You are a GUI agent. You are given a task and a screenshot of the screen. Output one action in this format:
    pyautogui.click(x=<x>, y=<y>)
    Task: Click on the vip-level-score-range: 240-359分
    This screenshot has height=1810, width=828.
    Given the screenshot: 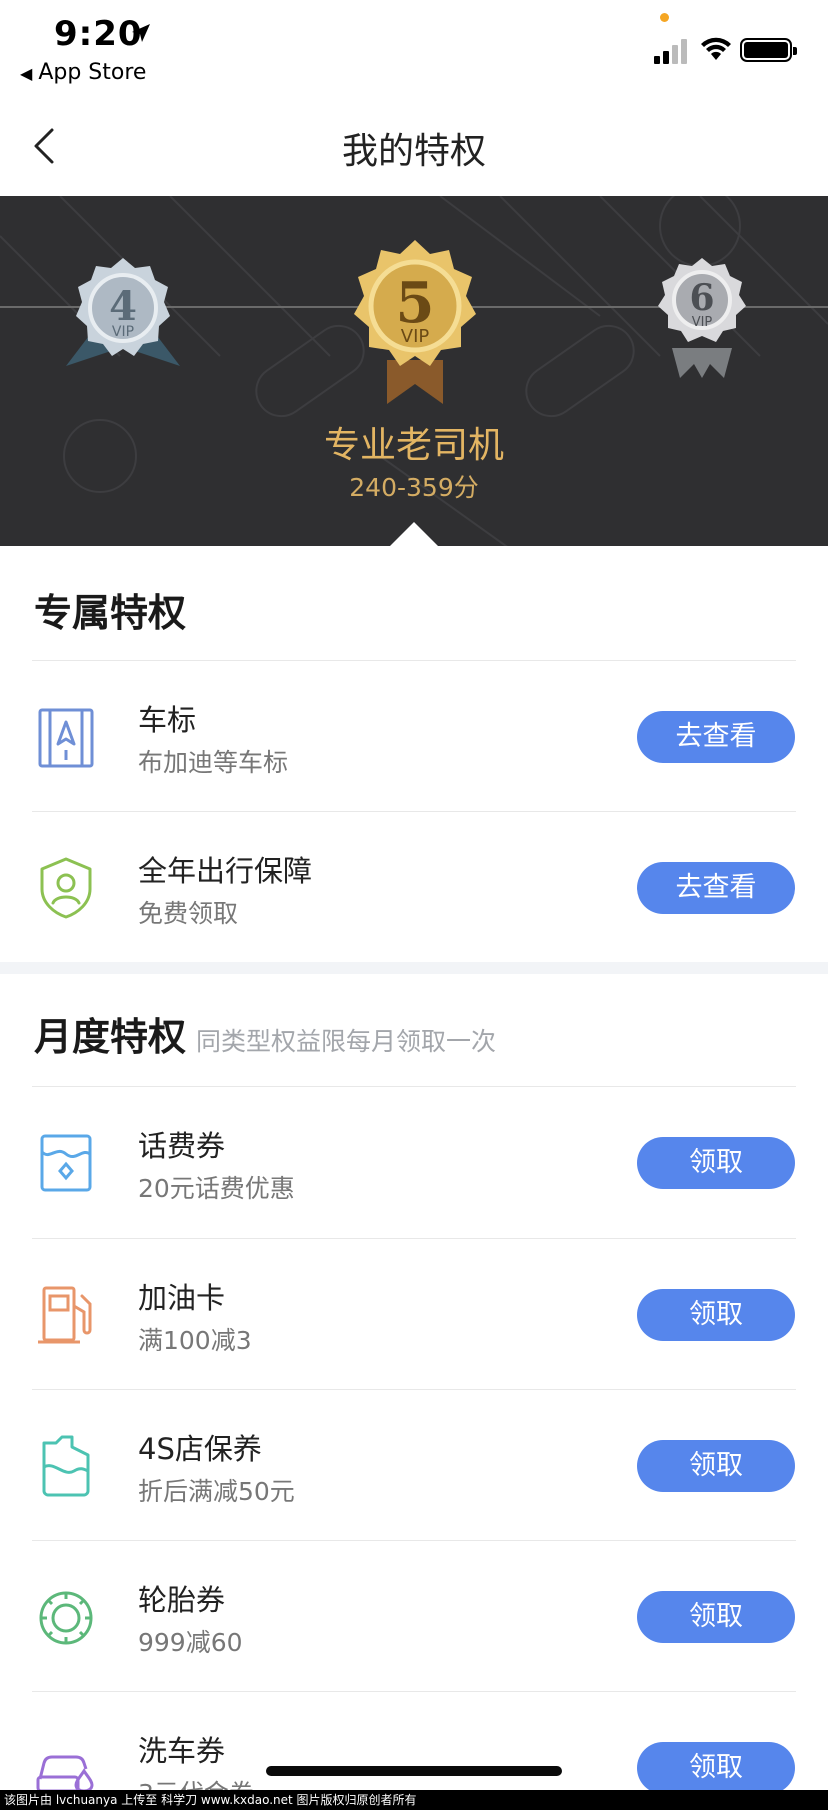 What is the action you would take?
    pyautogui.click(x=414, y=487)
    